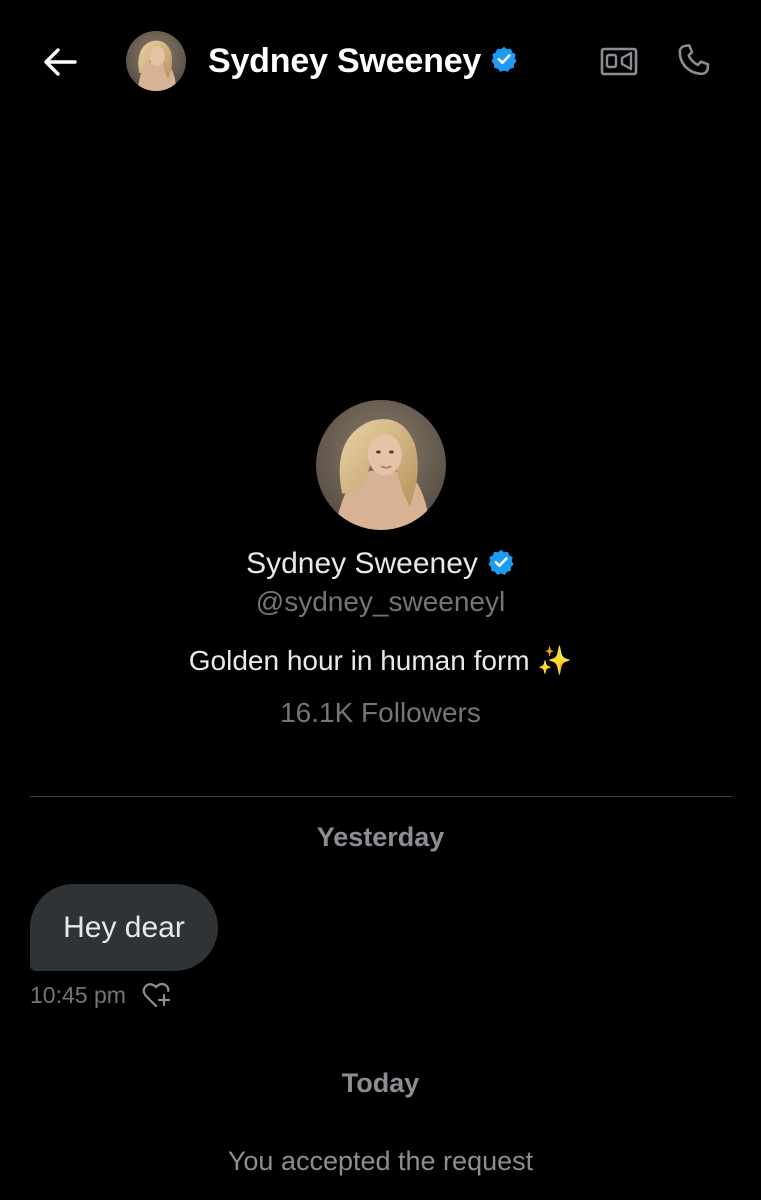 This screenshot has width=761, height=1200. I want to click on system-note: You accepted the request, so click(380, 1161).